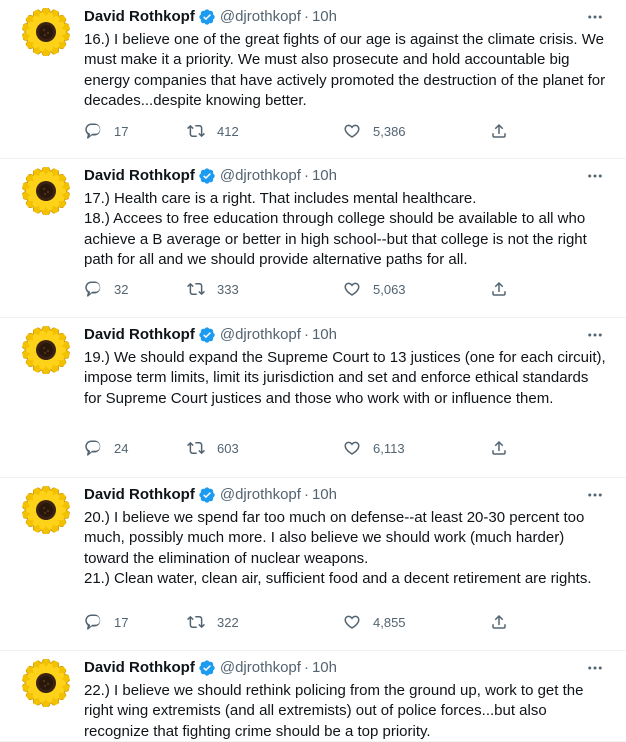 The width and height of the screenshot is (626, 742). I want to click on retweet-count: 333, so click(228, 289).